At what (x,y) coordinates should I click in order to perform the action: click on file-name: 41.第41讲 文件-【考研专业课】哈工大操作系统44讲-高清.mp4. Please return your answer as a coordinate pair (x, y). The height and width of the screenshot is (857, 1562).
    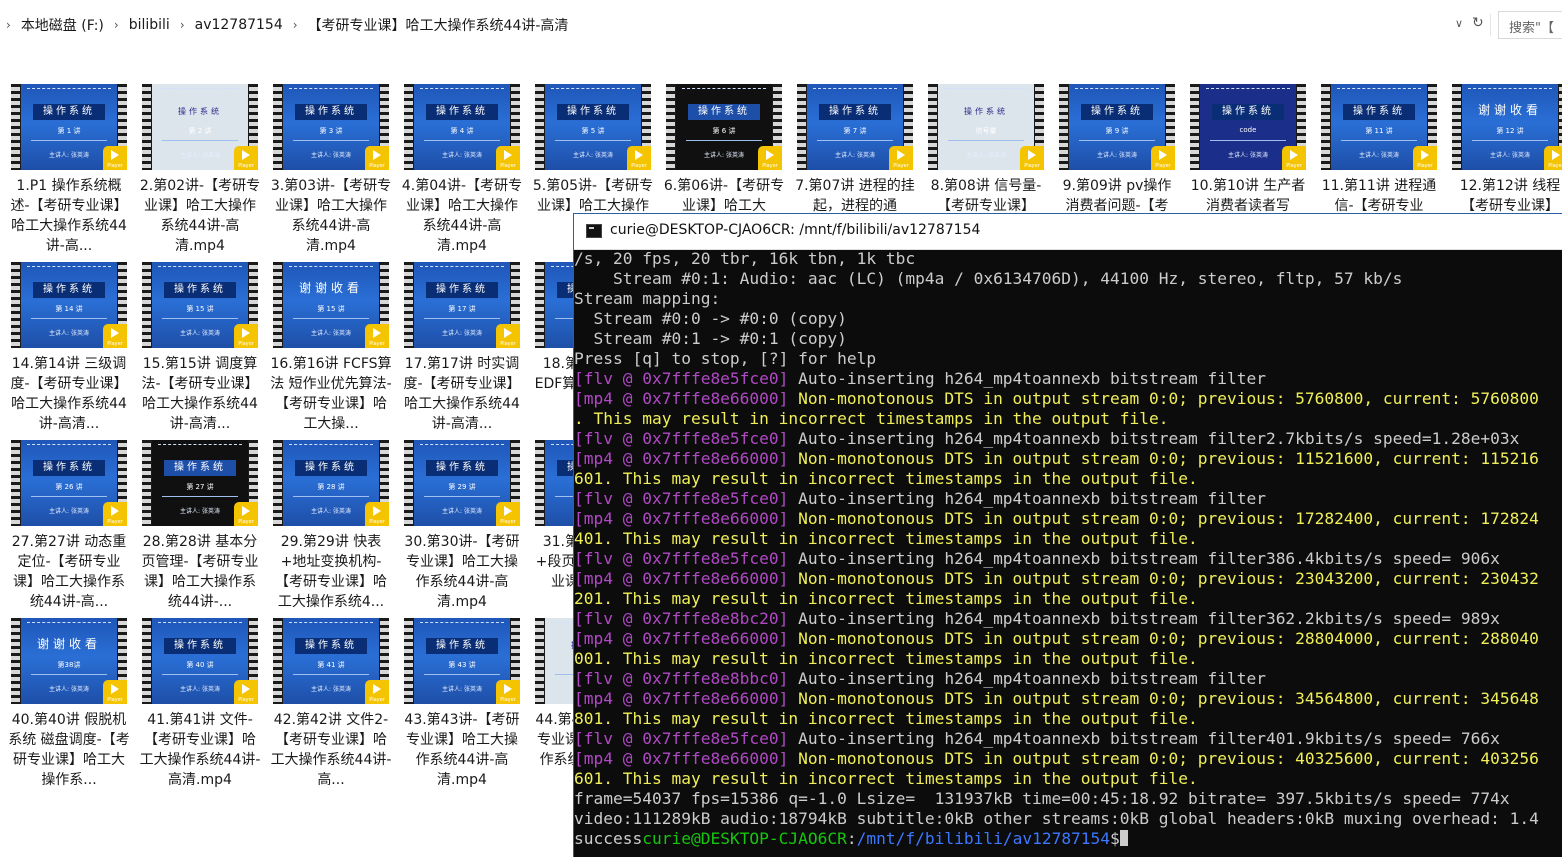
    Looking at the image, I should click on (200, 750).